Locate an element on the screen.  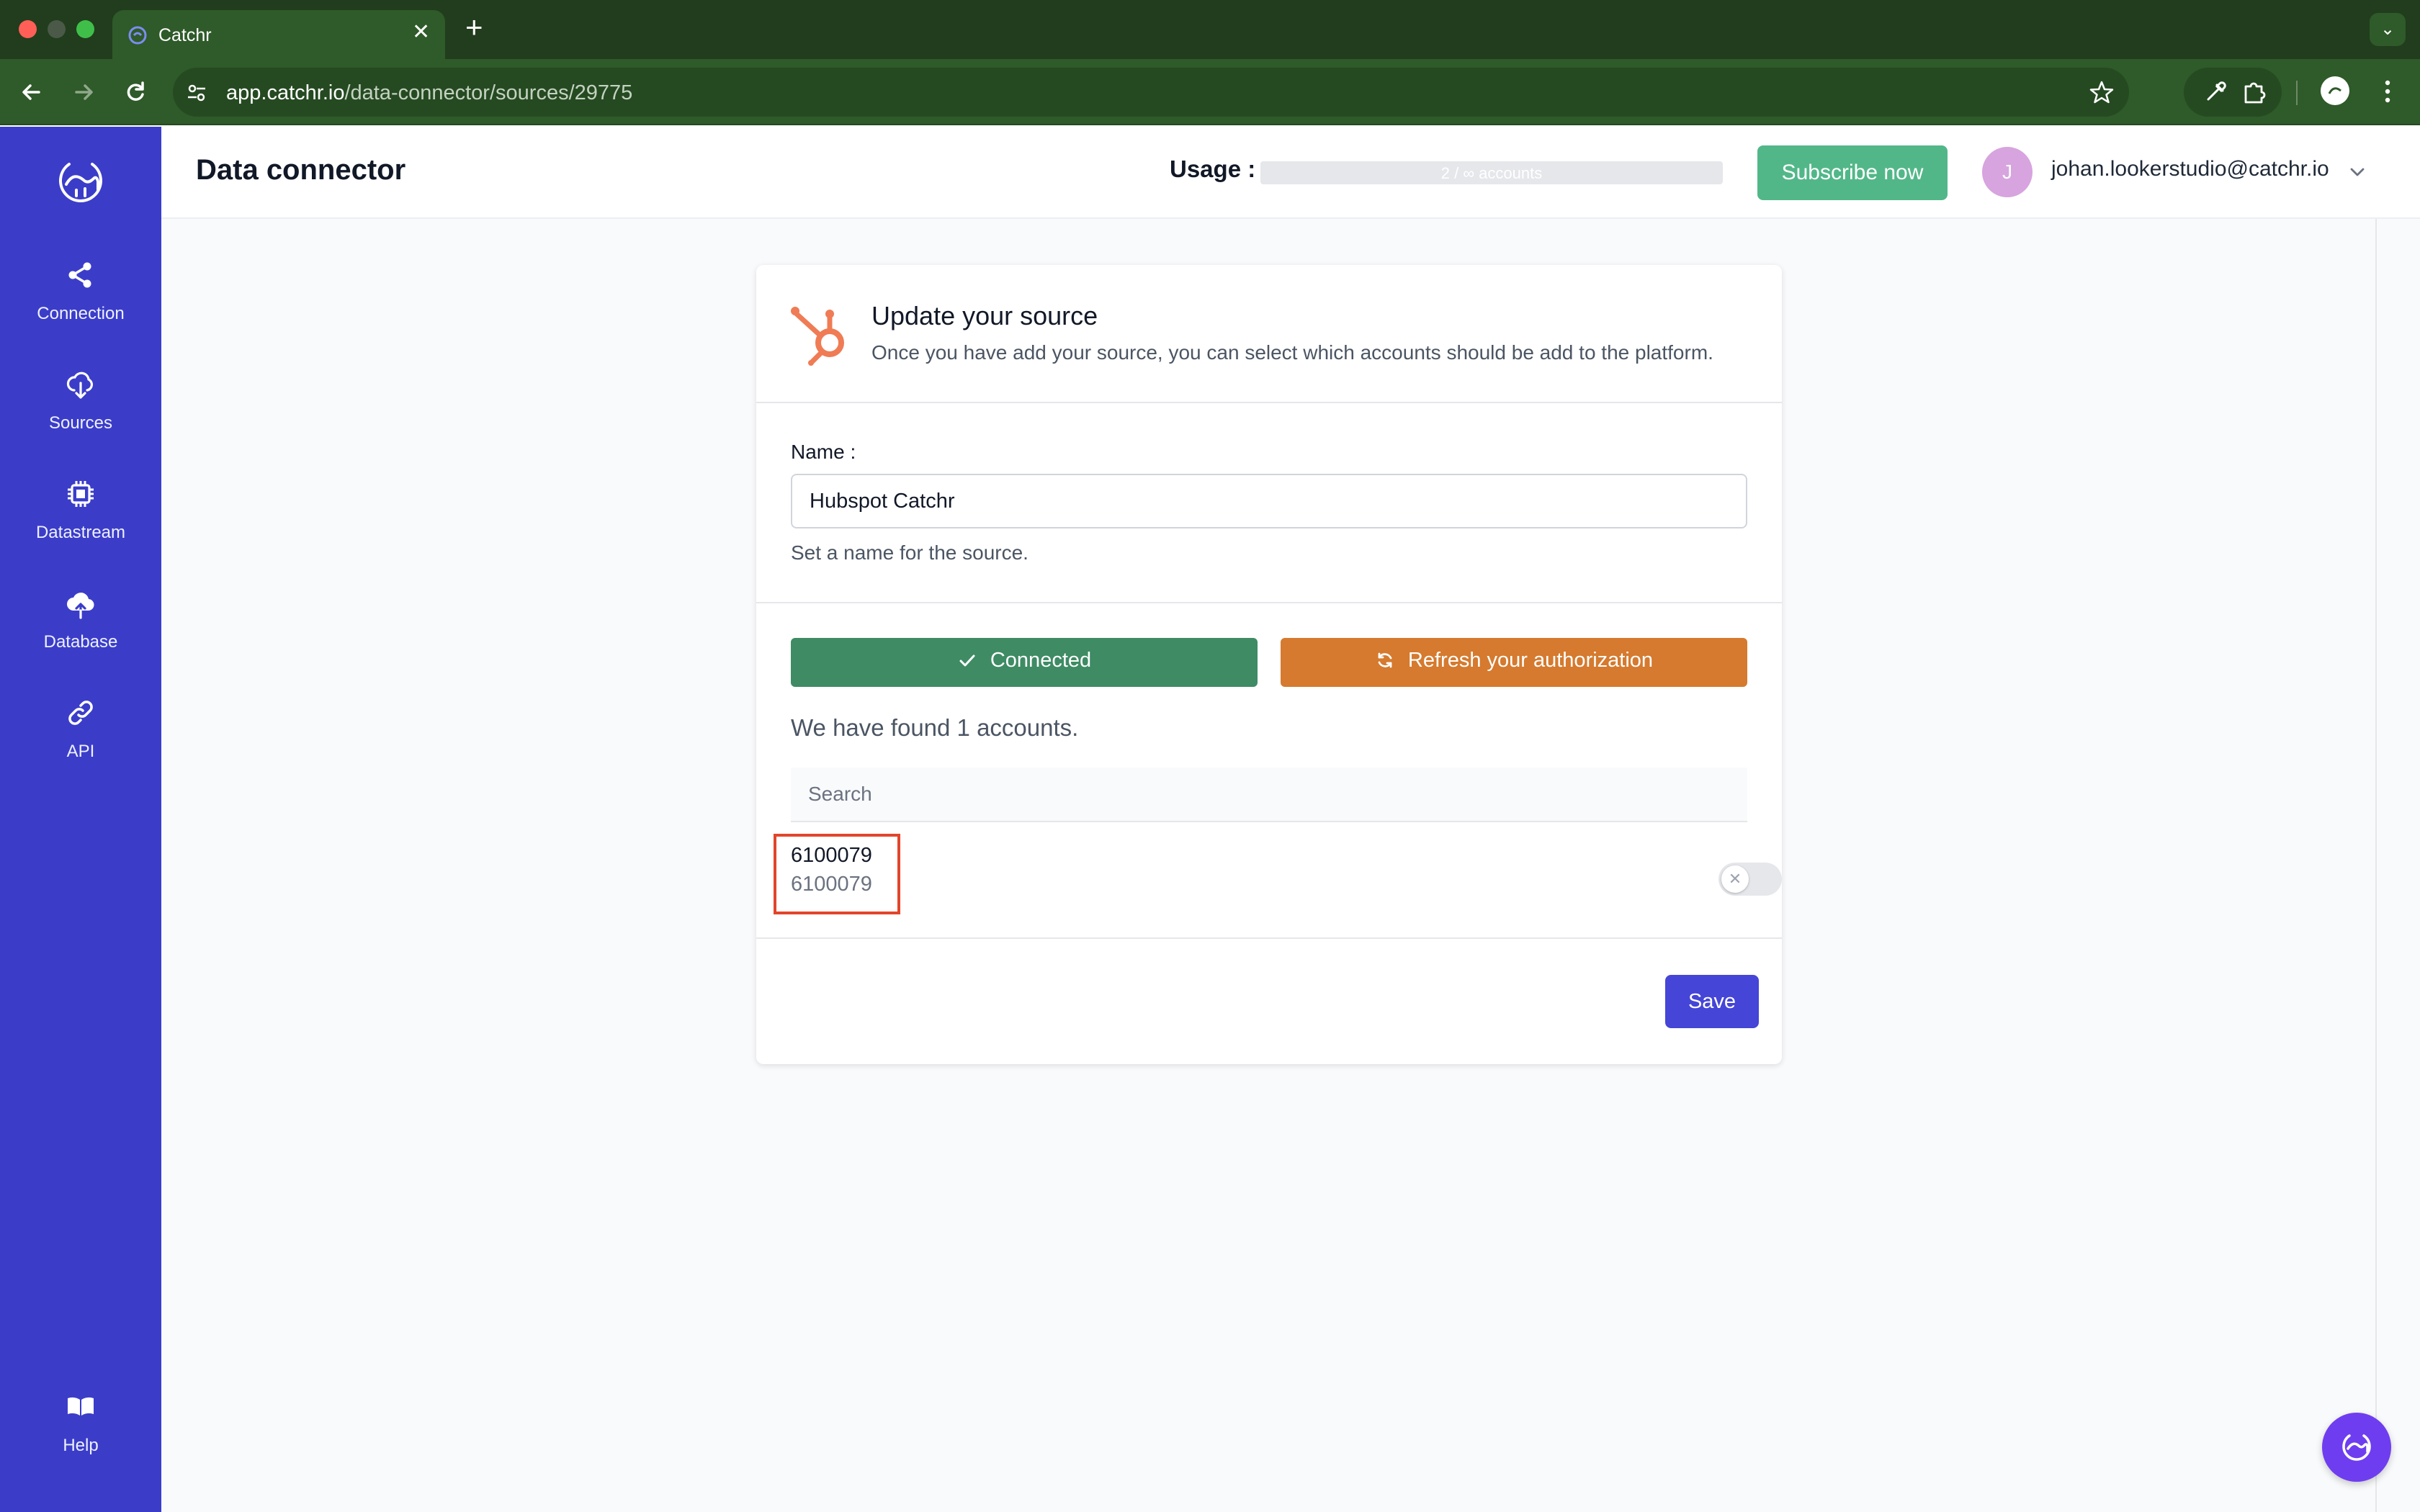
name-label: Name : is located at coordinates (823, 452).